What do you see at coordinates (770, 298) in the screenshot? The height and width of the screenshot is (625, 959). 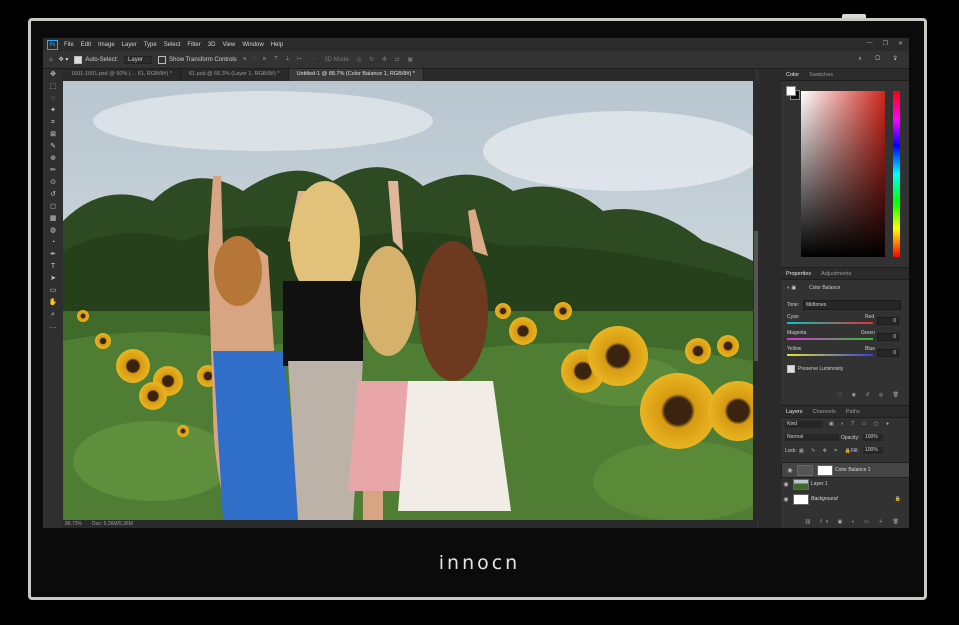 I see `panel-dock-strip` at bounding box center [770, 298].